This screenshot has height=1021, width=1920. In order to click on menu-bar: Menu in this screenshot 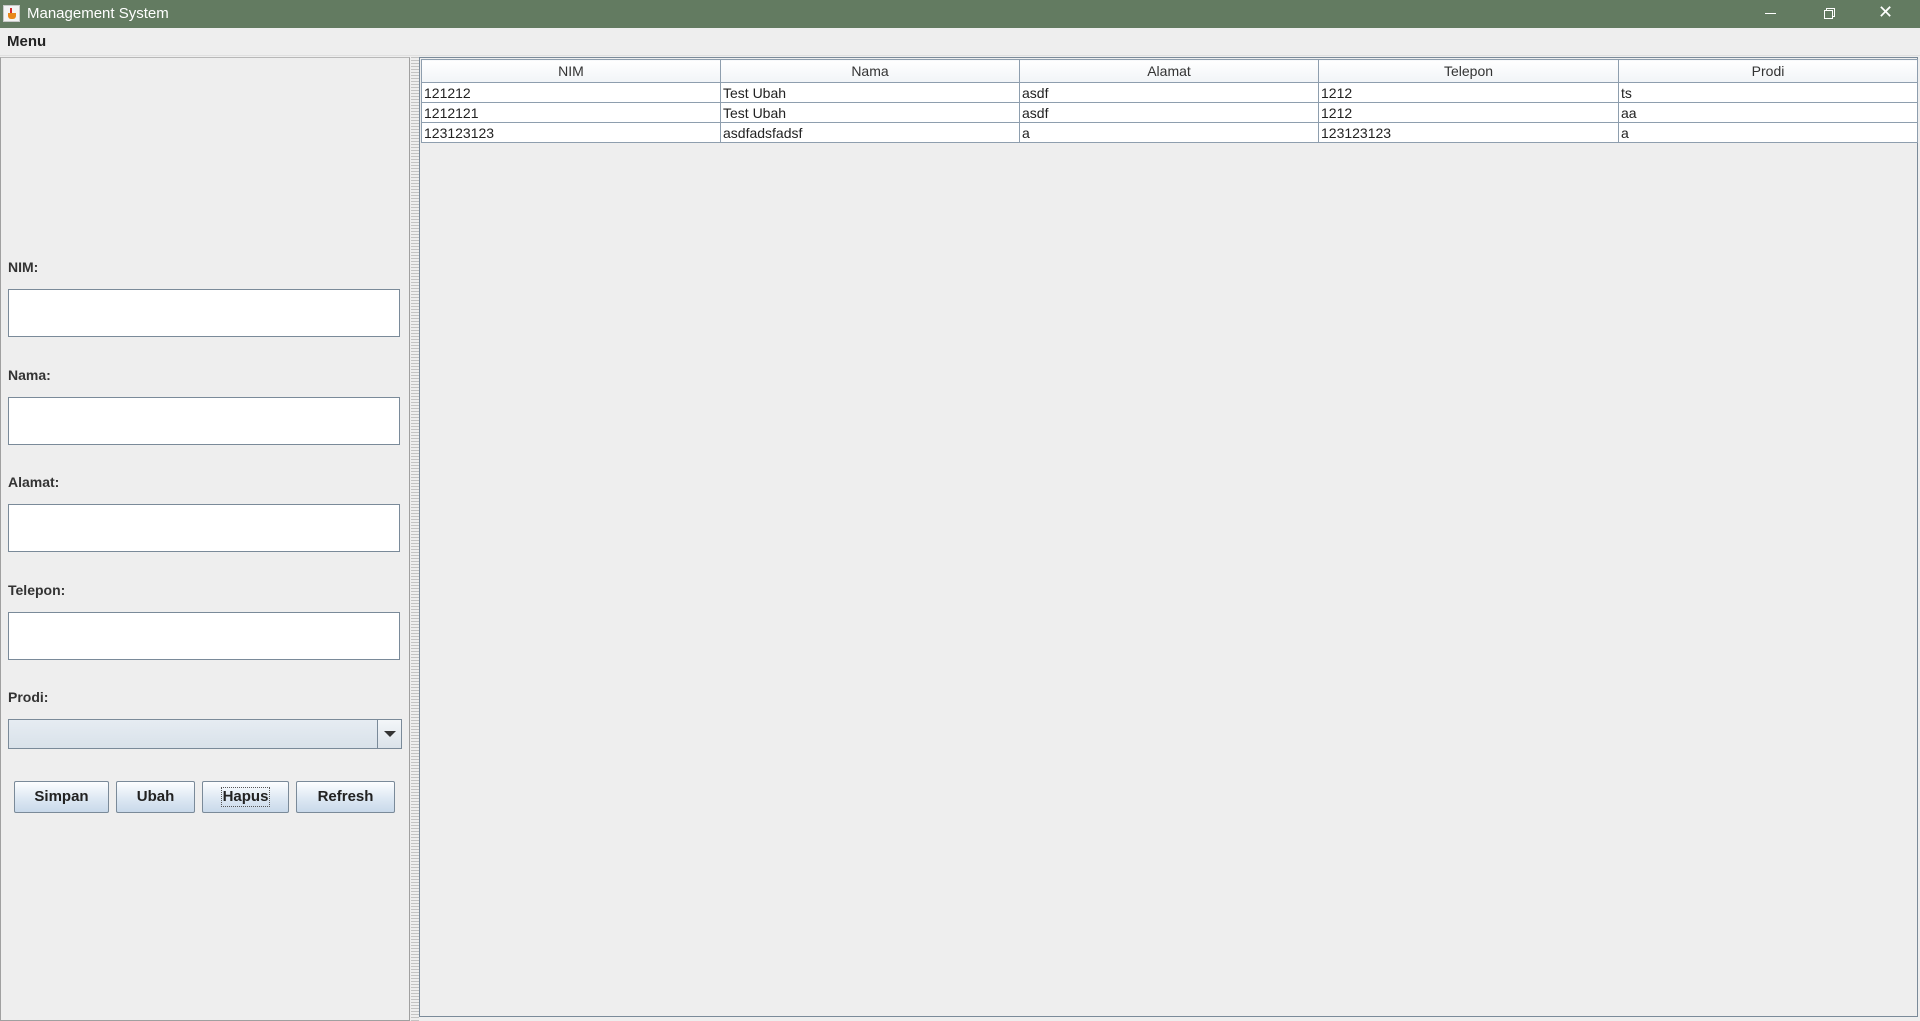, I will do `click(960, 42)`.